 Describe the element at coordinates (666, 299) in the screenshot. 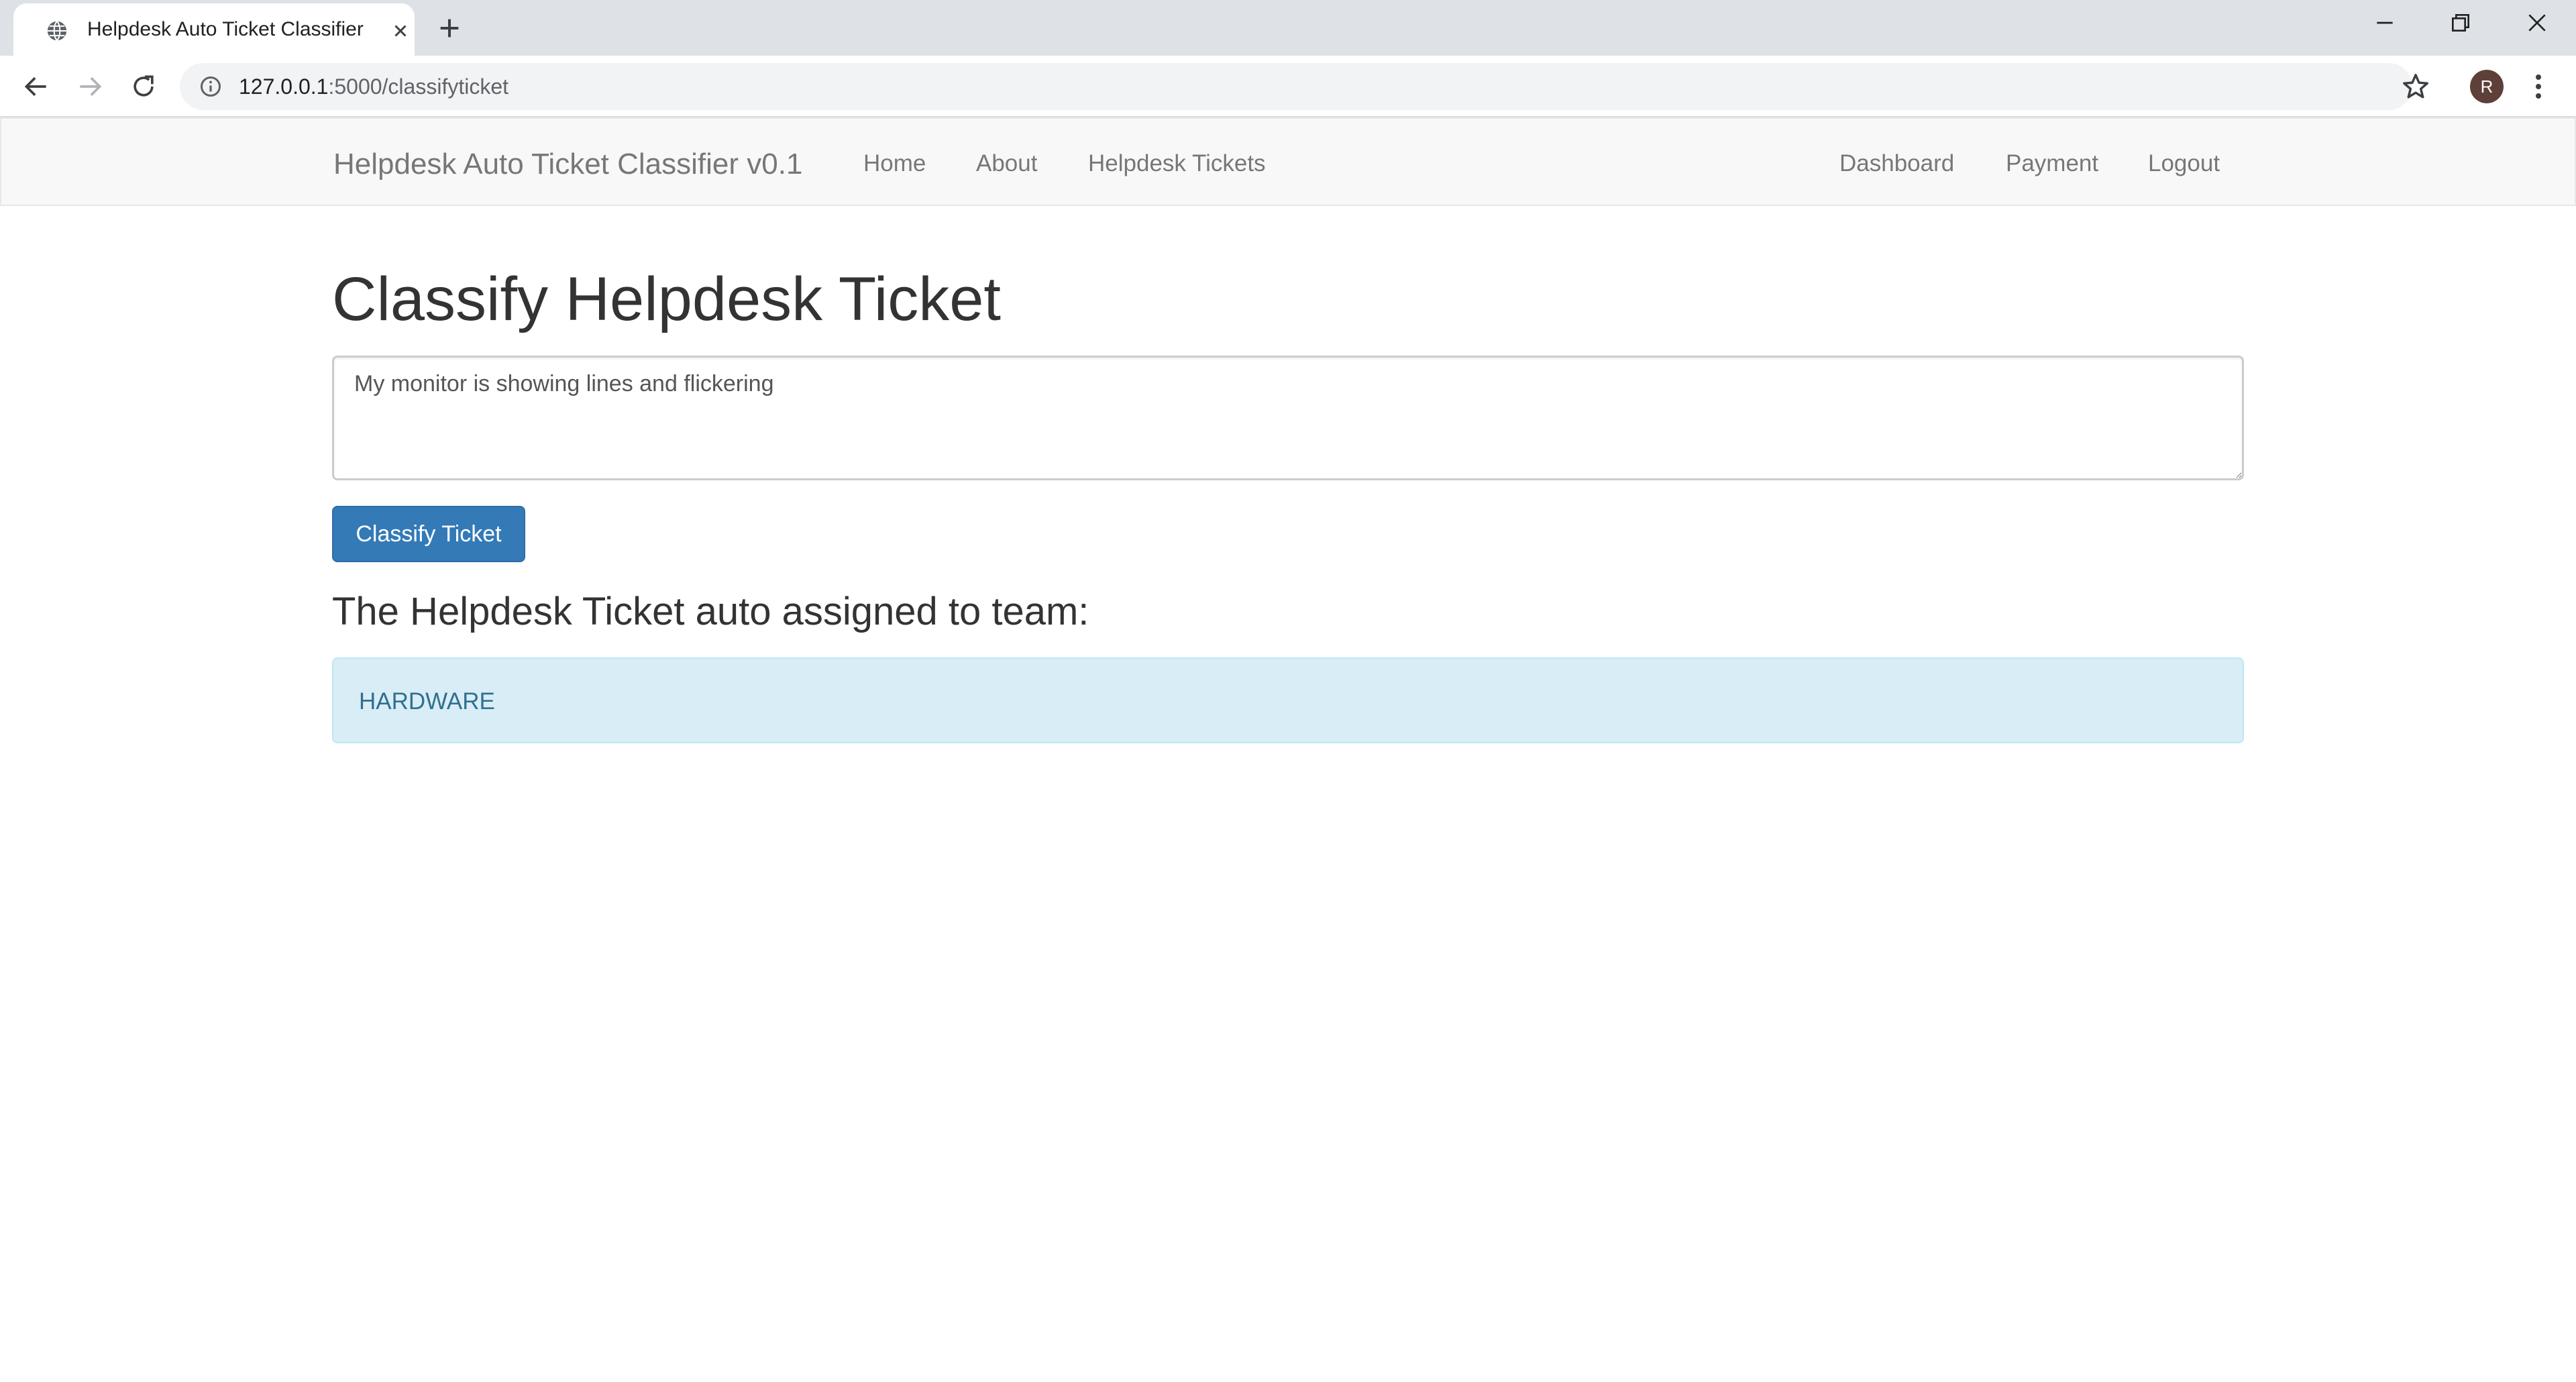

I see `page-title: Classify Helpdesk Ticket` at that location.